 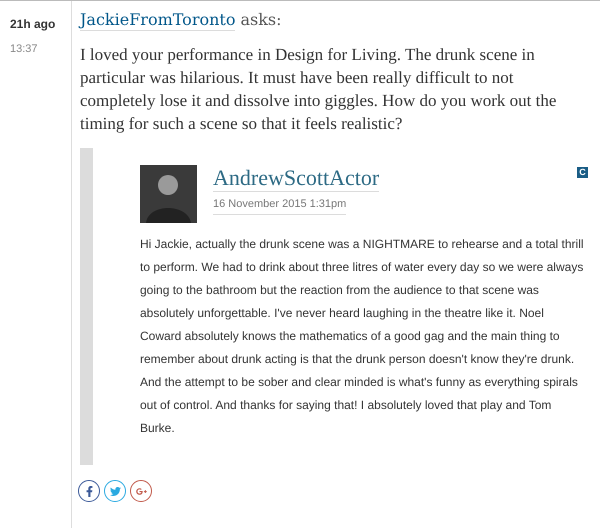 What do you see at coordinates (279, 205) in the screenshot?
I see `reply-date: 16 November 2015 1:31pm` at bounding box center [279, 205].